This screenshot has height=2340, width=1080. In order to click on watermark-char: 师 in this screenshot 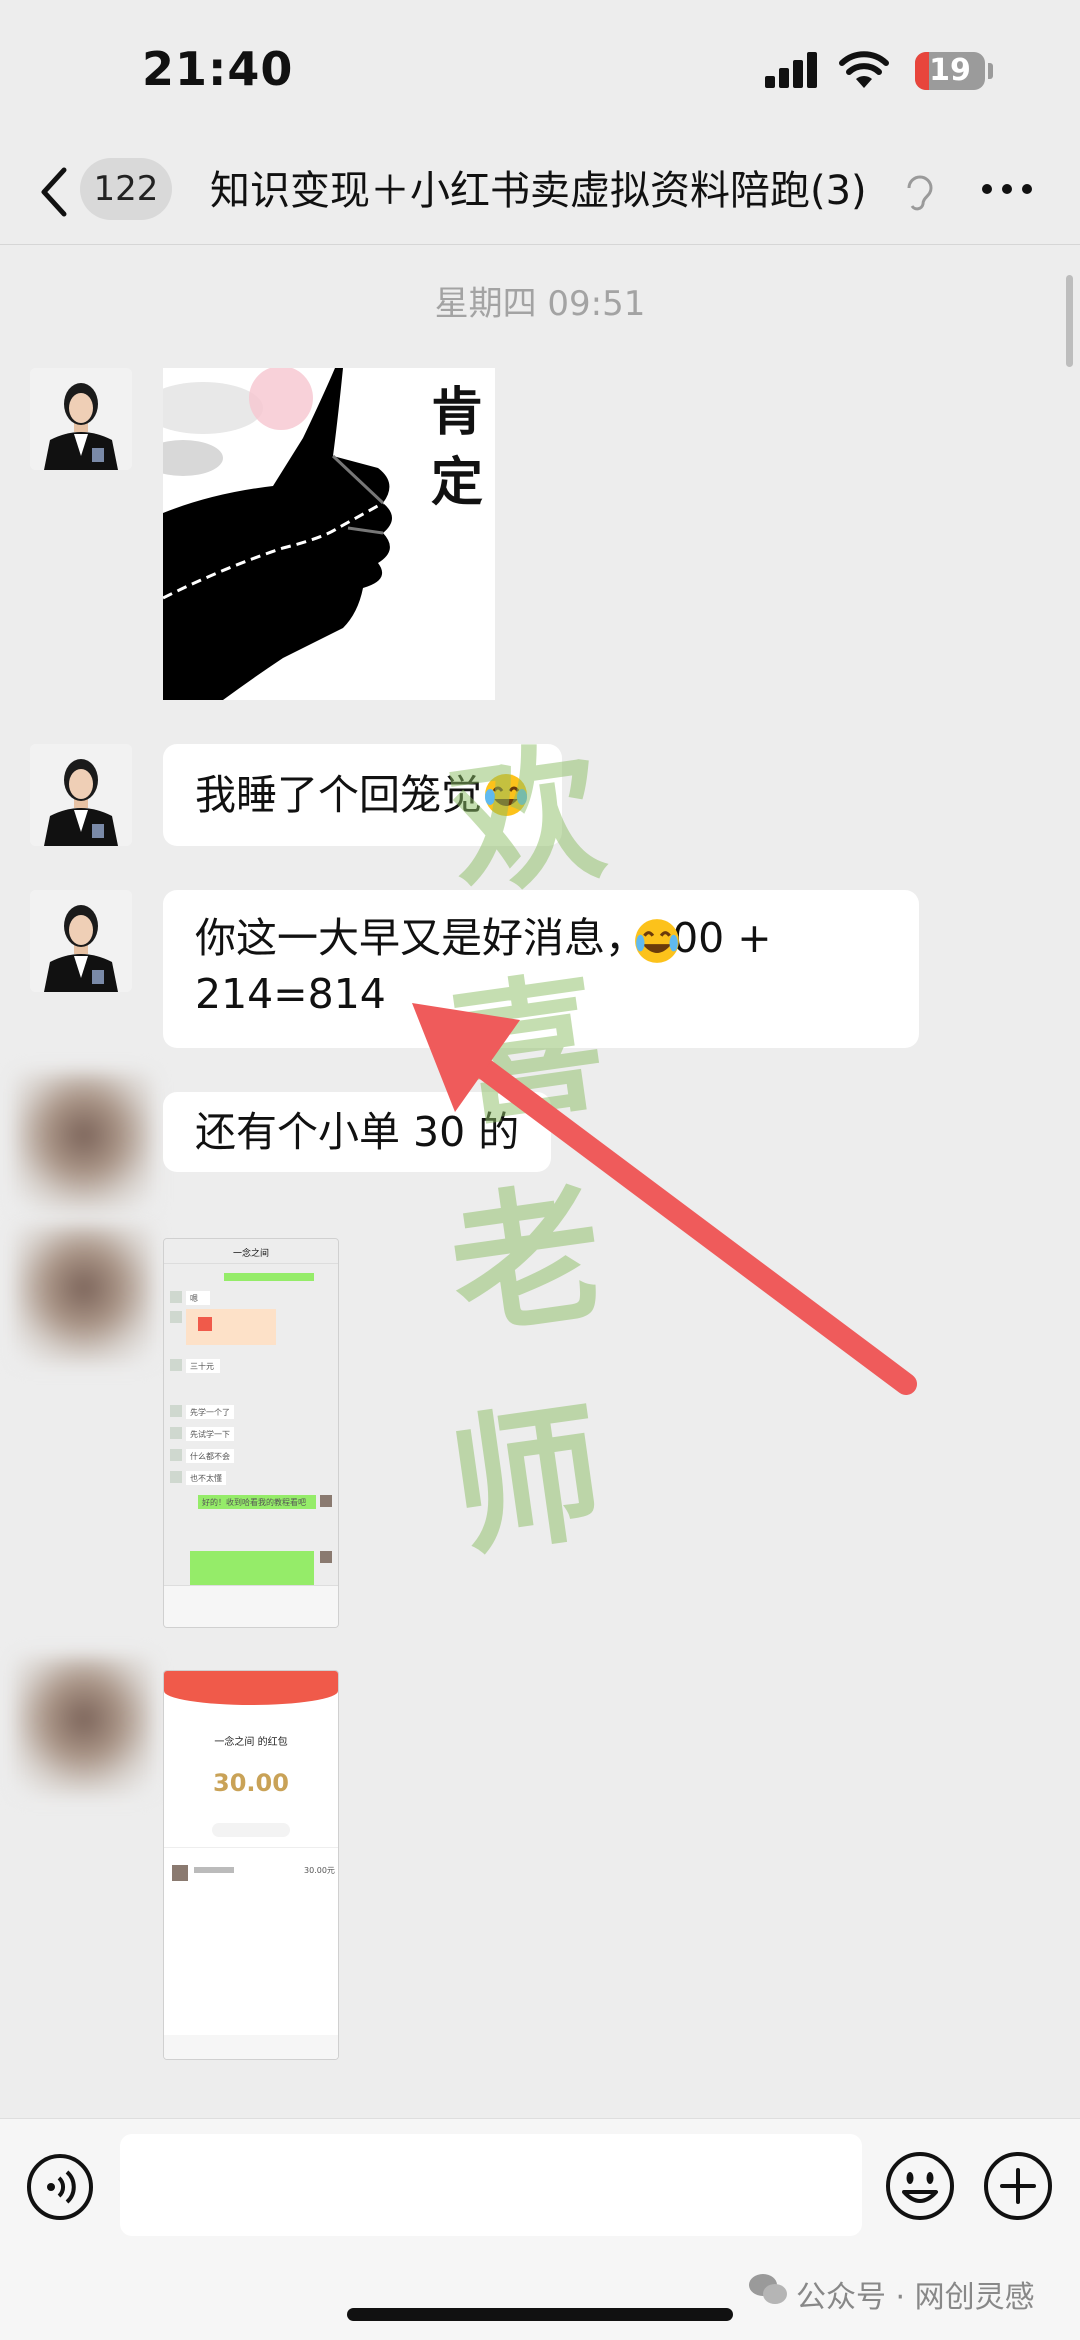, I will do `click(527, 1481)`.